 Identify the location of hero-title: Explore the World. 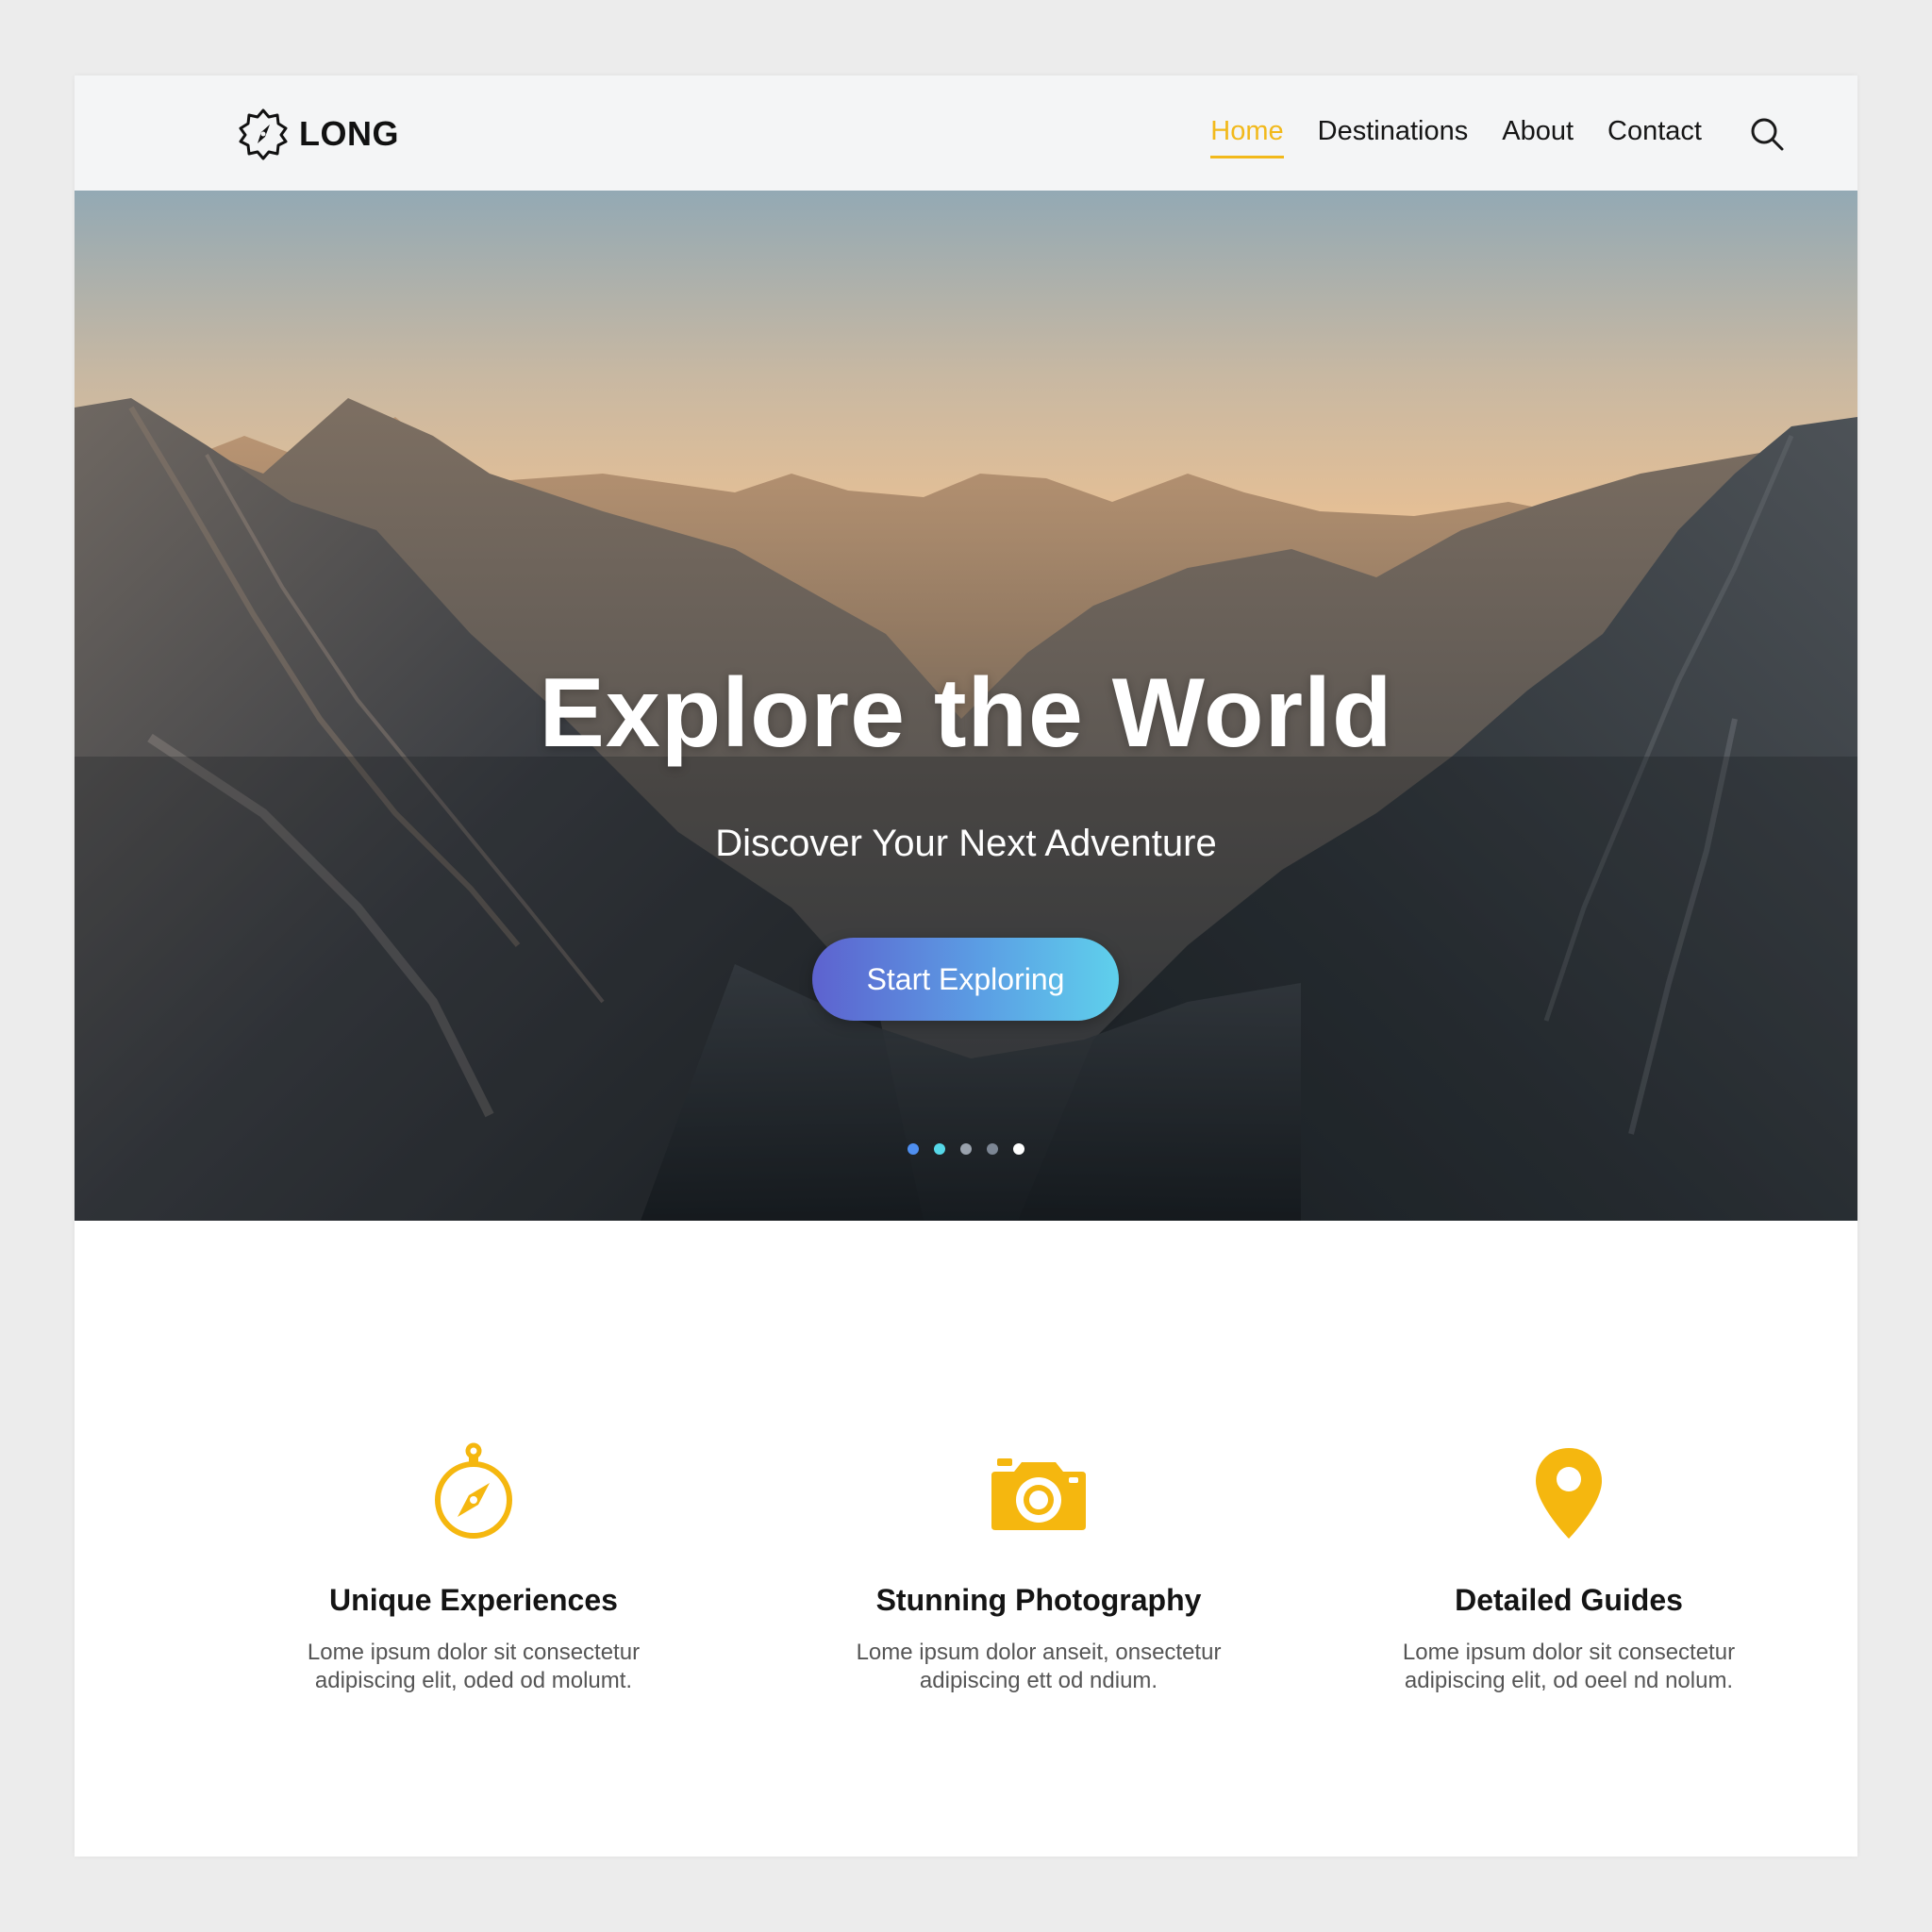
(966, 713).